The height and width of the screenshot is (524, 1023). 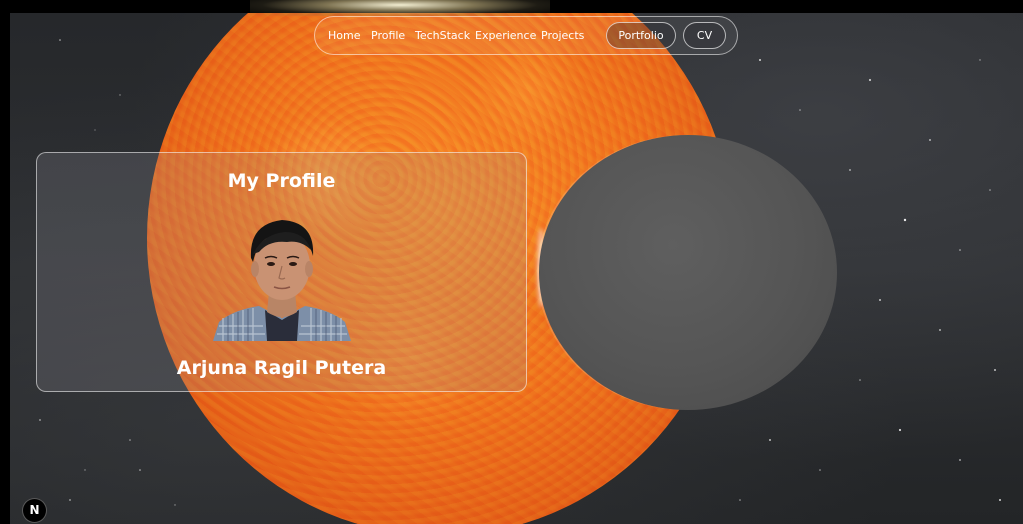 What do you see at coordinates (704, 35) in the screenshot?
I see `cv-button: CV` at bounding box center [704, 35].